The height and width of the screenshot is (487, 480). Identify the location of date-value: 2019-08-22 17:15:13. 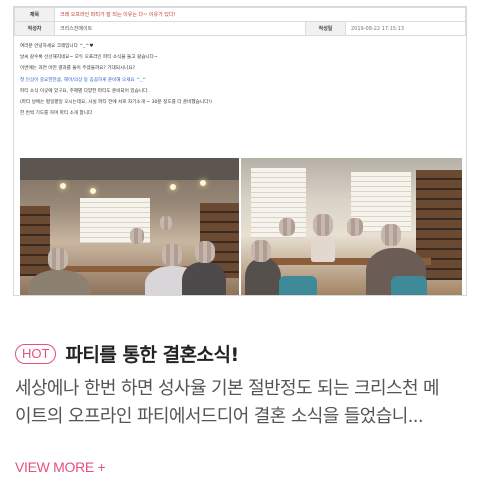
(405, 28).